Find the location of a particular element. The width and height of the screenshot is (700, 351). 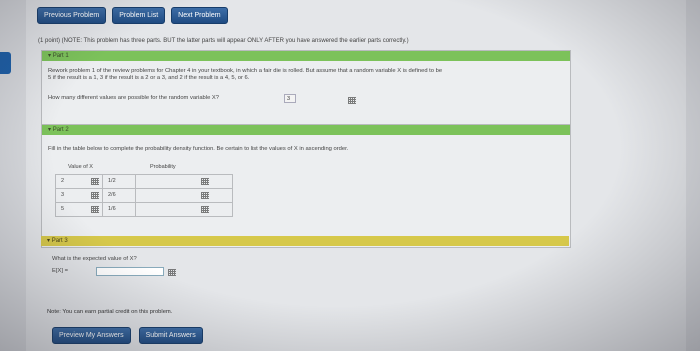

part-3-title: Part 3 is located at coordinates (59, 241).